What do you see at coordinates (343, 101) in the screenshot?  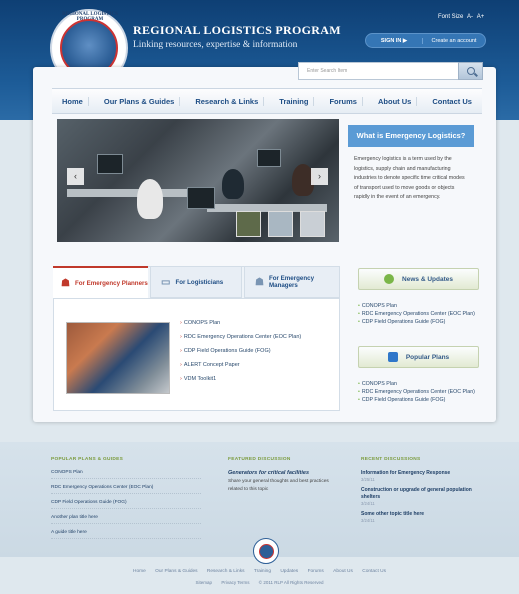 I see `nav-forums: Forums` at bounding box center [343, 101].